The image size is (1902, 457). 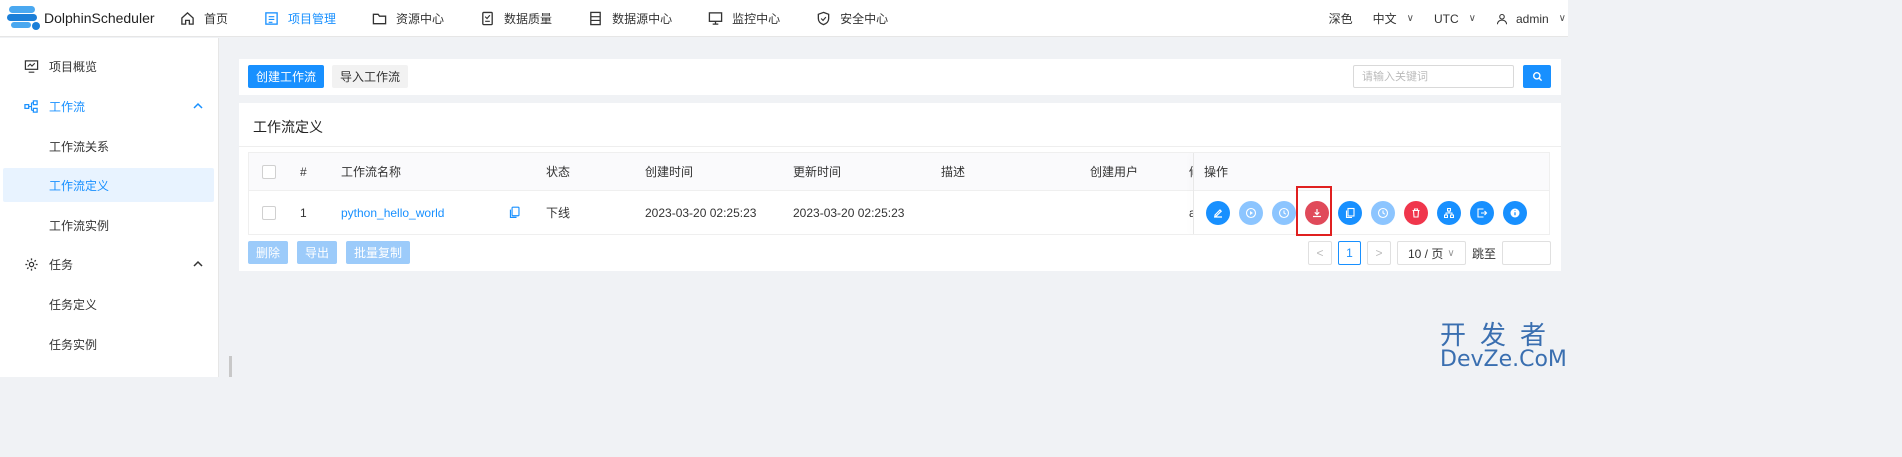 I want to click on search-button, so click(x=1537, y=76).